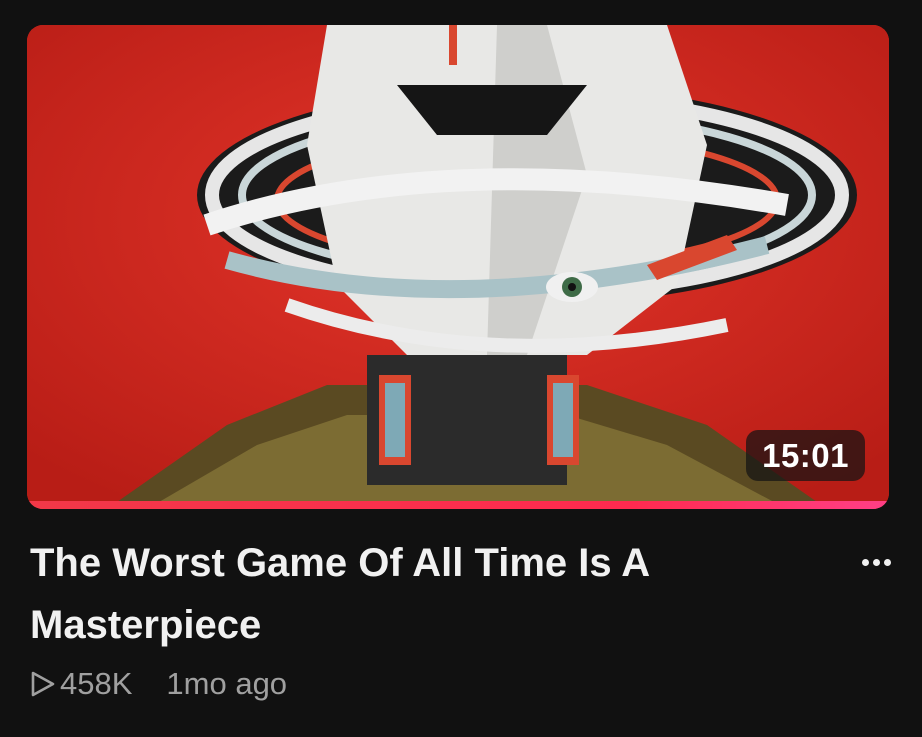 Image resolution: width=922 pixels, height=737 pixels. I want to click on watch-progress-fill, so click(458, 505).